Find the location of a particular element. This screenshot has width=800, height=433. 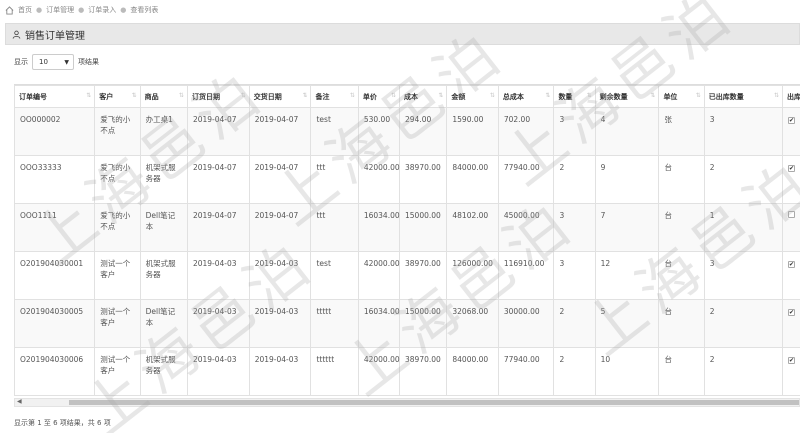

column-header-label: 订货日期 is located at coordinates (205, 96).